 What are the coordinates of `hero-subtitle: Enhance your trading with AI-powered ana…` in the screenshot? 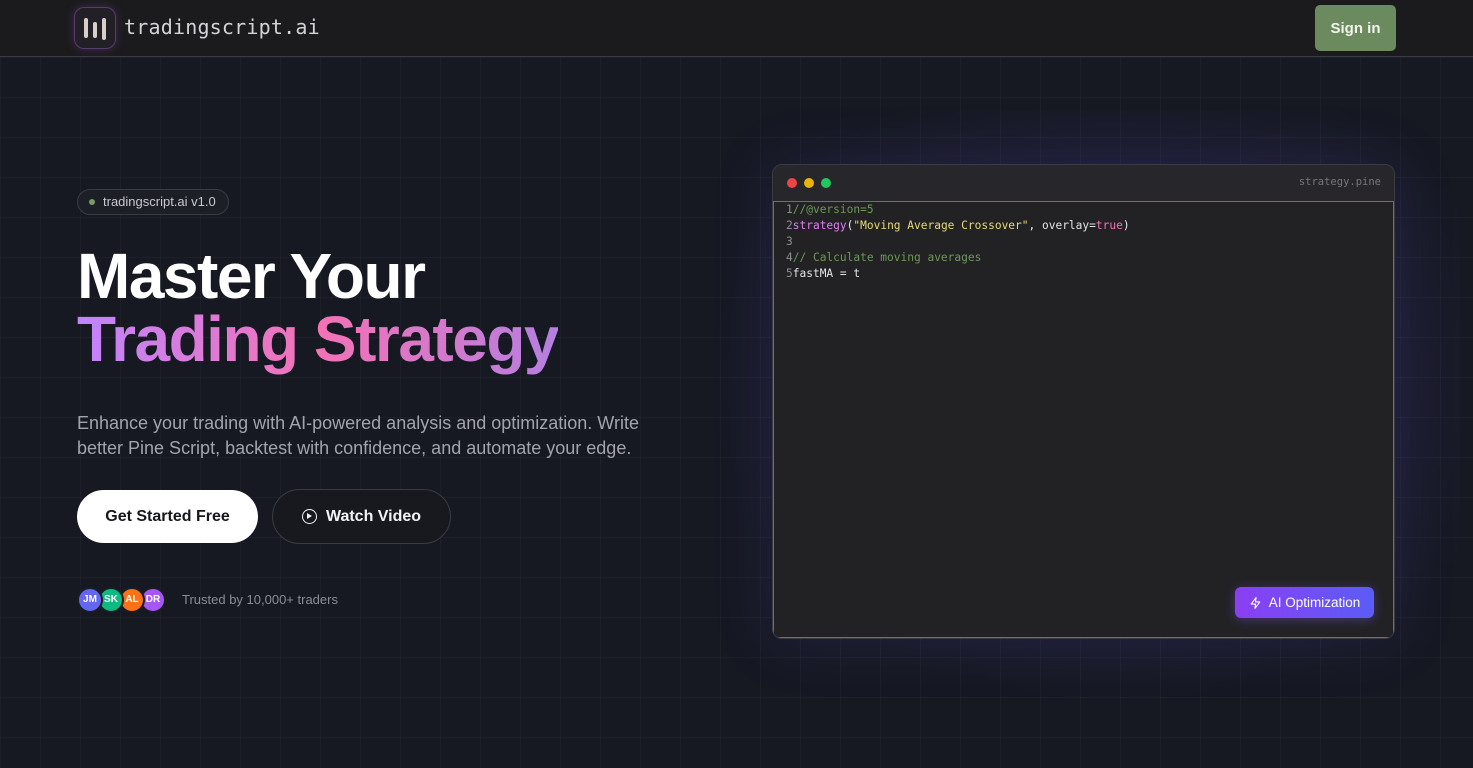 It's located at (358, 435).